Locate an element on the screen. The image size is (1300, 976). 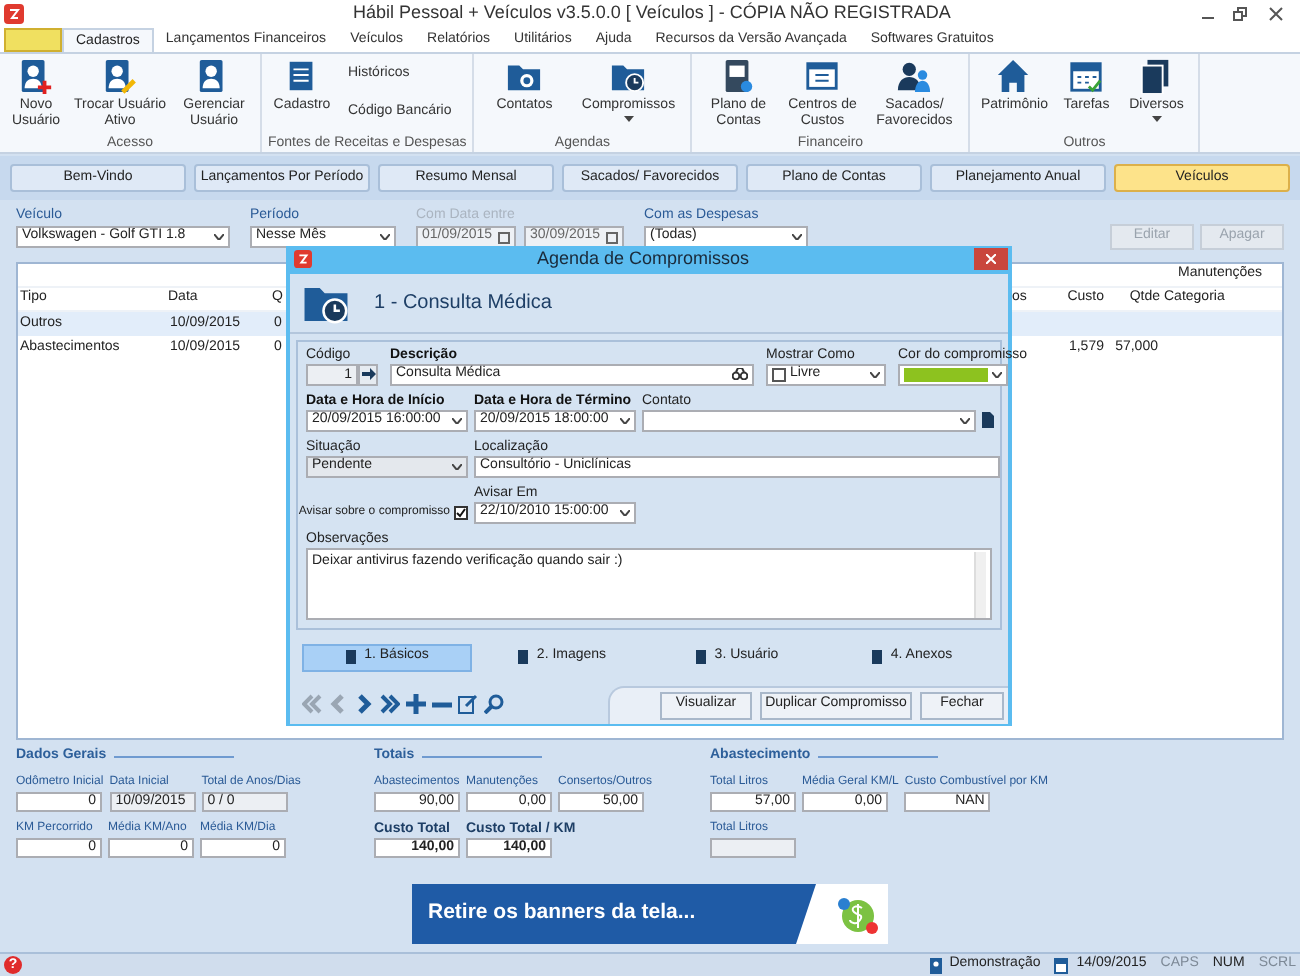
next-record-icon is located at coordinates (364, 704).